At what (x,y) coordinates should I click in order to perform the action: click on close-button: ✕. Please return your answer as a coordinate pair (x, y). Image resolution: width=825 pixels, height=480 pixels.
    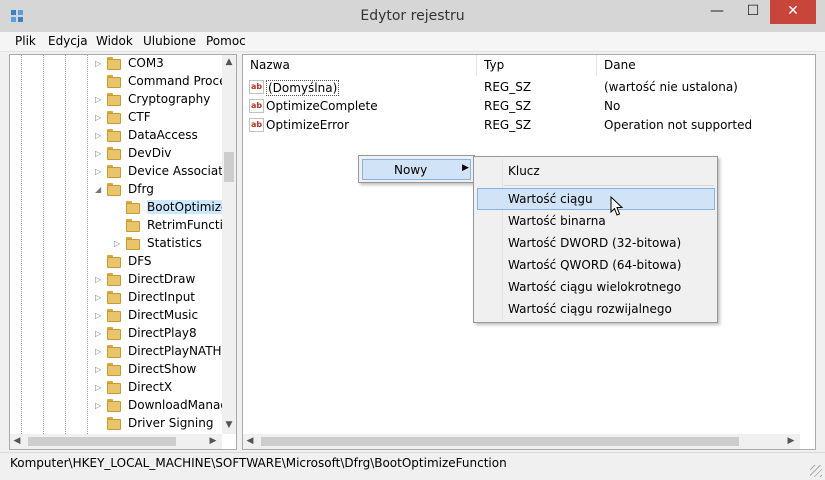
    Looking at the image, I should click on (793, 12).